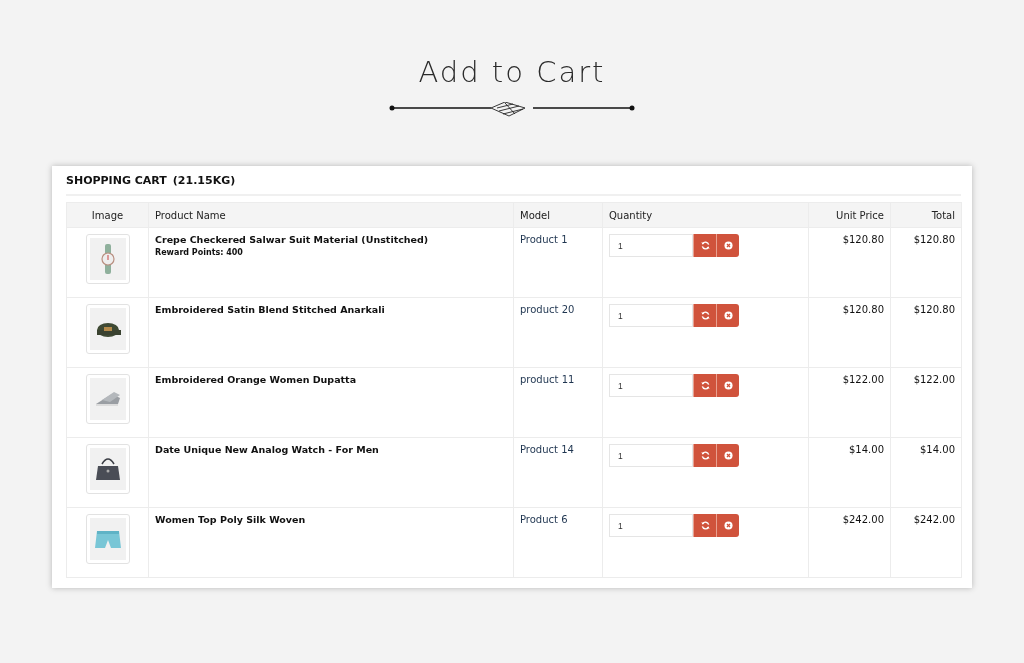 The width and height of the screenshot is (1024, 663). What do you see at coordinates (331, 449) in the screenshot?
I see `product-name: Date Unique New Analog Watch - For Men` at bounding box center [331, 449].